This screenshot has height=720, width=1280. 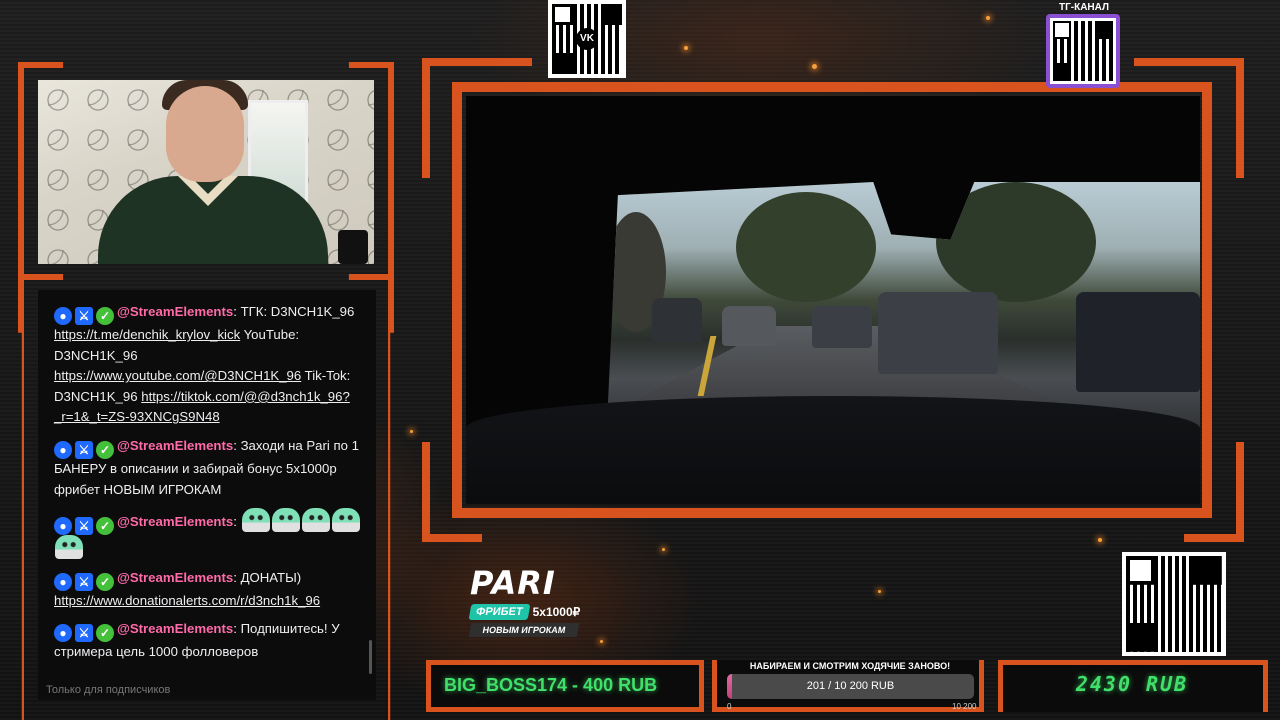 I want to click on tg-channel-label: ТГ-КАНАЛ, so click(x=1083, y=7).